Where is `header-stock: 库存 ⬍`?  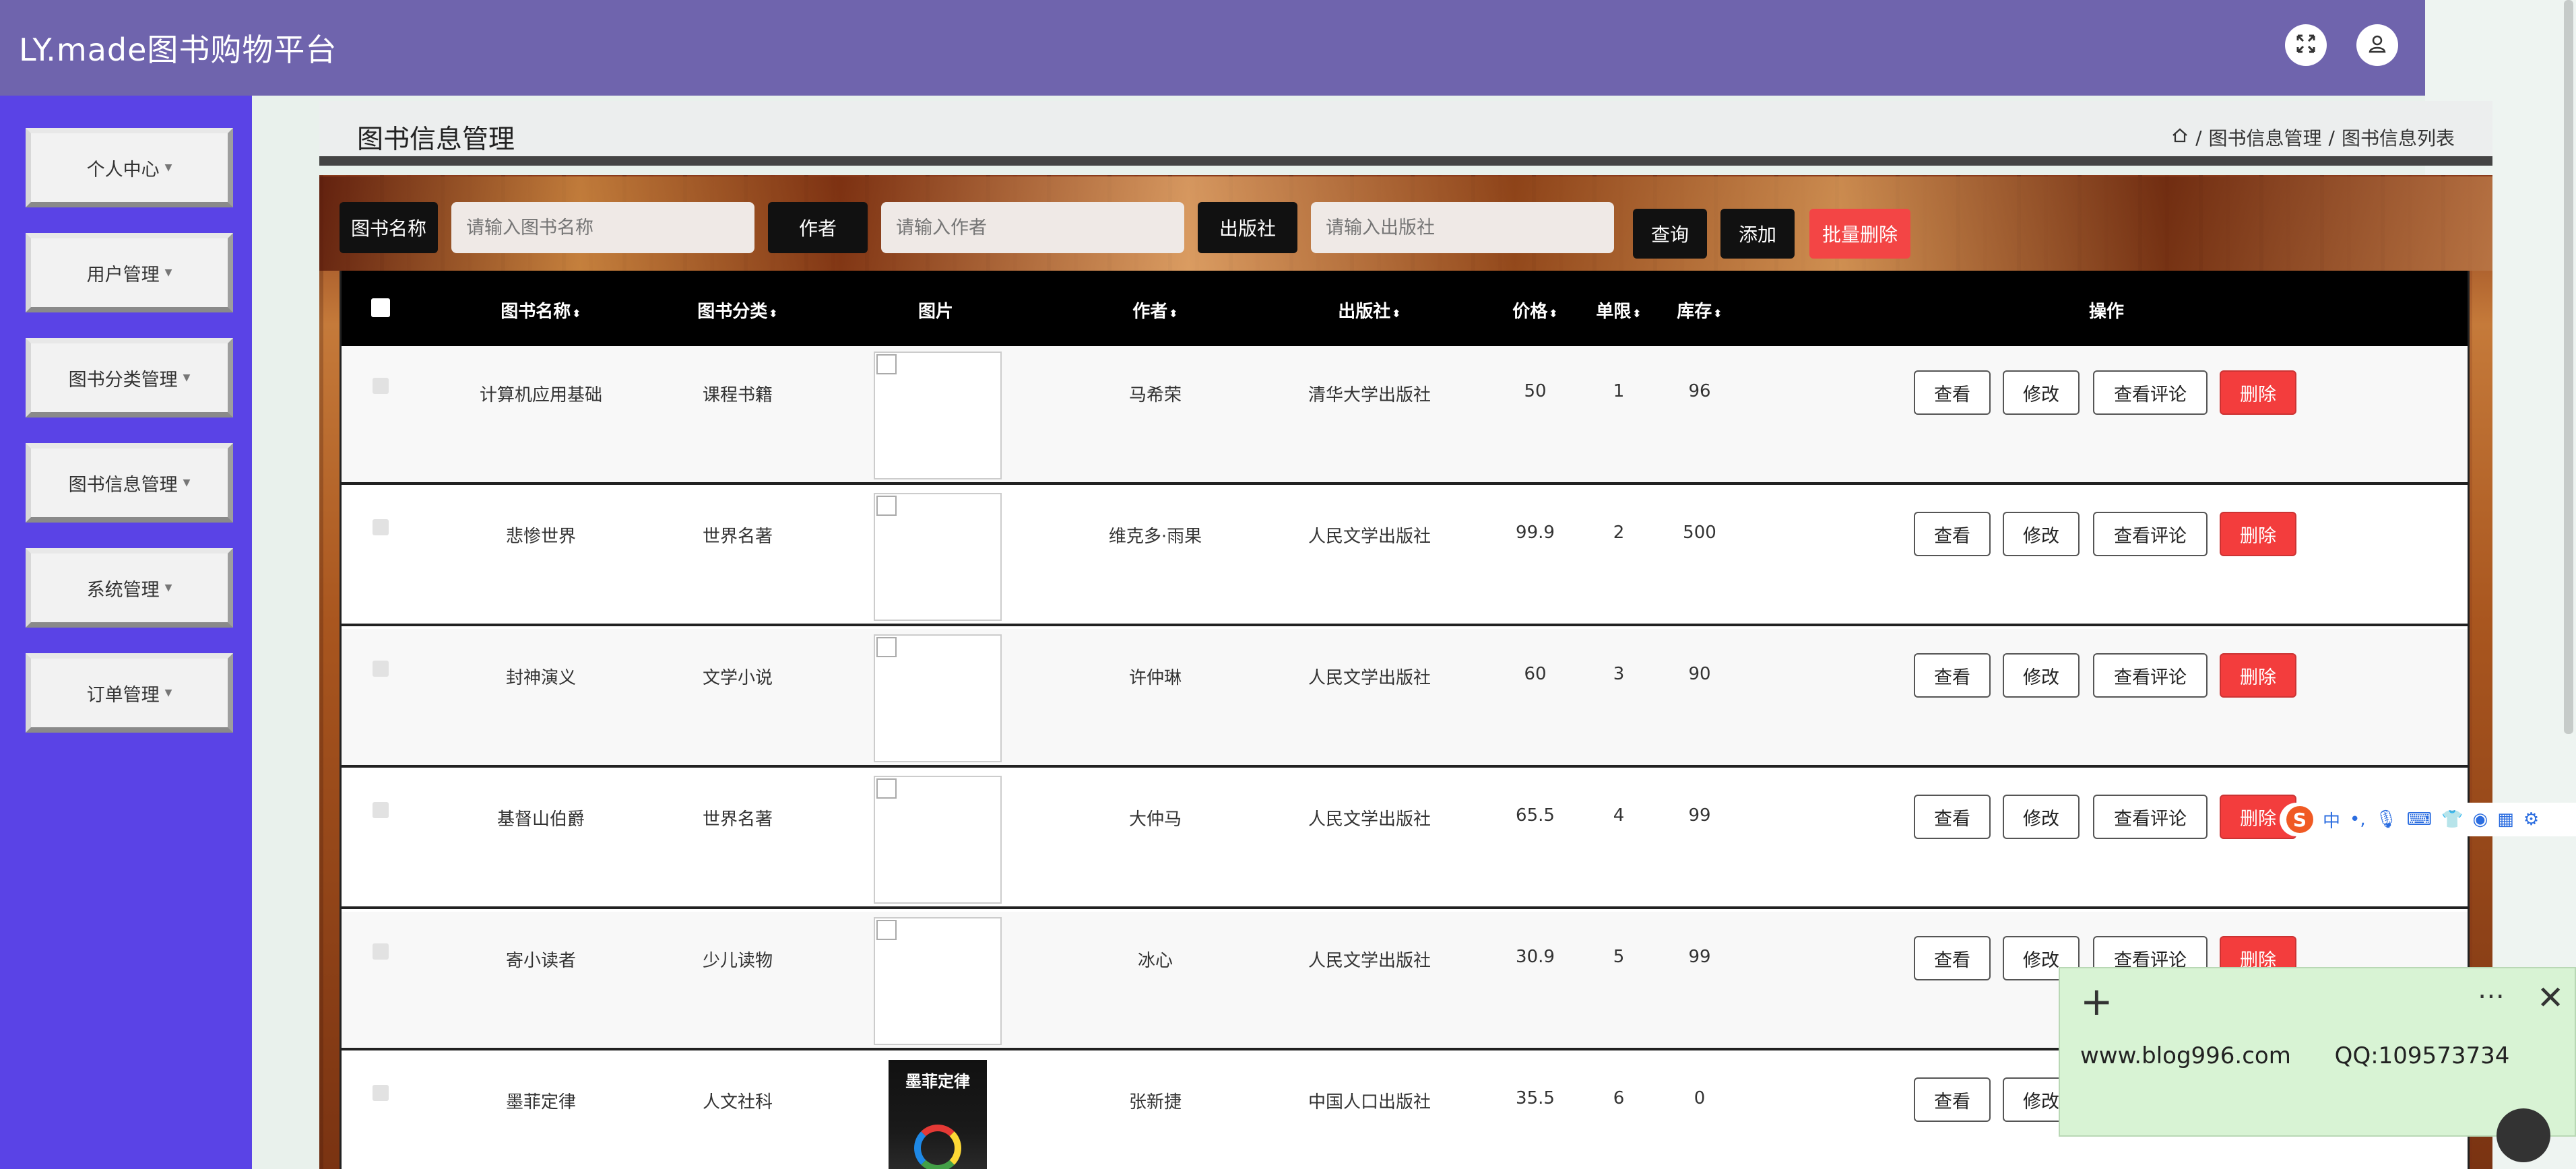
header-stock: 库存 ⬍ is located at coordinates (1699, 310).